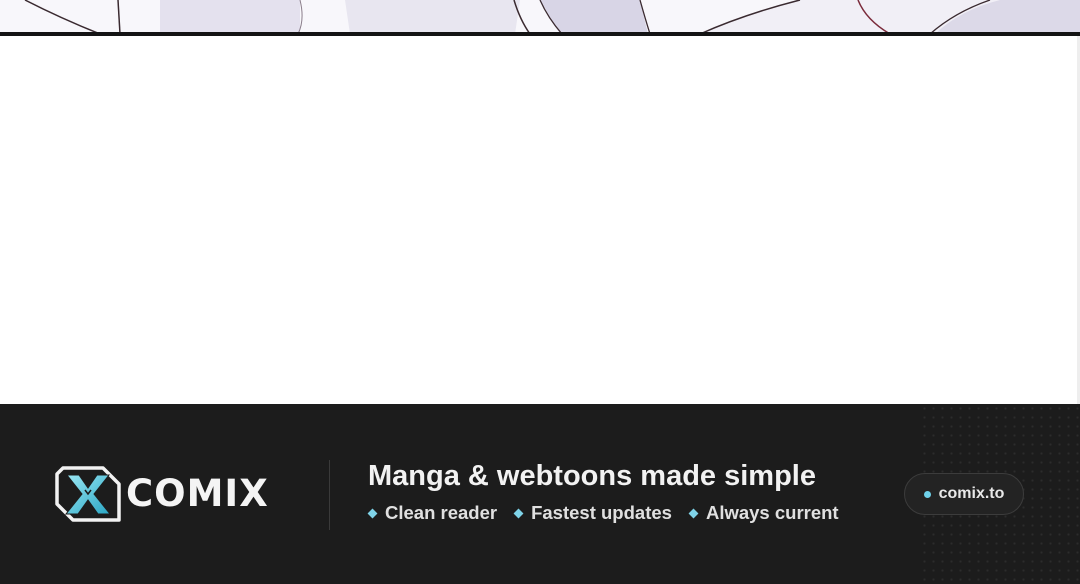 This screenshot has width=1080, height=584. What do you see at coordinates (329, 495) in the screenshot?
I see `banner-divider` at bounding box center [329, 495].